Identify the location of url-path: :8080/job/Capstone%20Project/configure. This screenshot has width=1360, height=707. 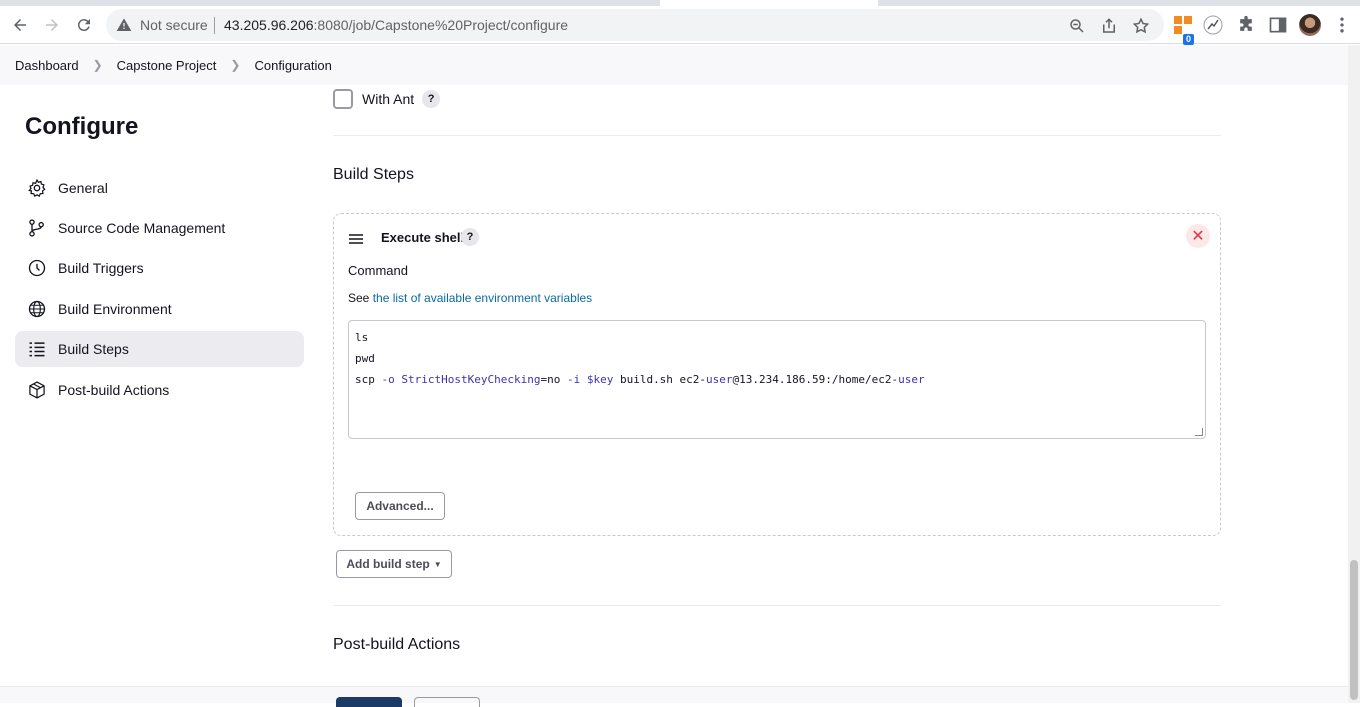
(441, 25).